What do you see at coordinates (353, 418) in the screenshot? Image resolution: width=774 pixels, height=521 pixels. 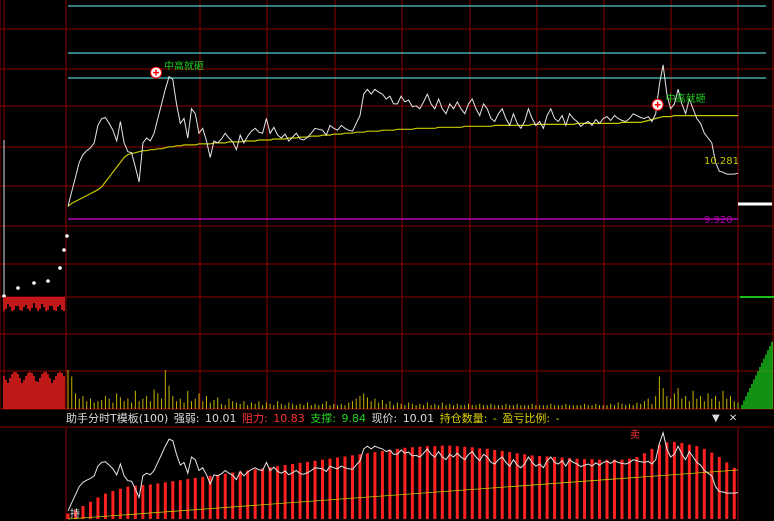 I see `support-value: 9.84` at bounding box center [353, 418].